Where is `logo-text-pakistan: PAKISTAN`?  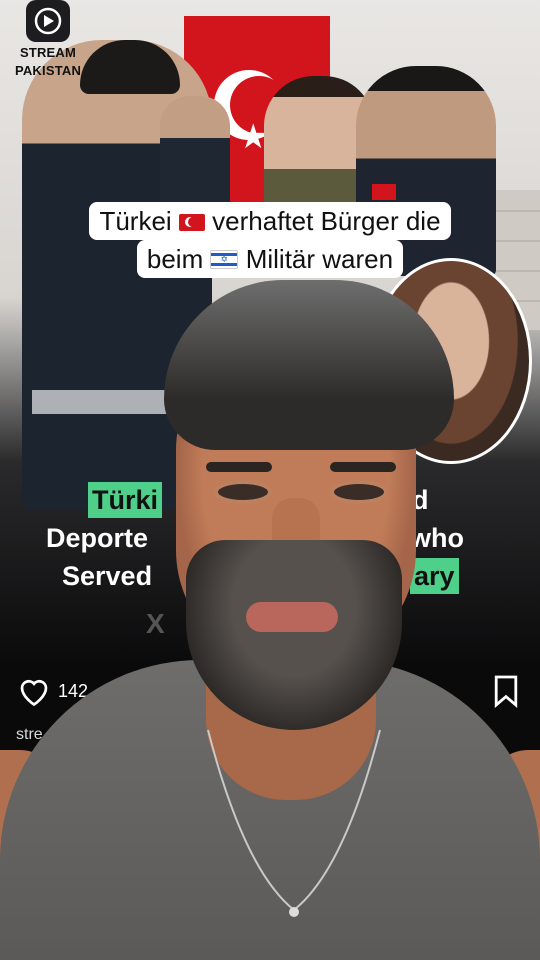 logo-text-pakistan: PAKISTAN is located at coordinates (48, 70).